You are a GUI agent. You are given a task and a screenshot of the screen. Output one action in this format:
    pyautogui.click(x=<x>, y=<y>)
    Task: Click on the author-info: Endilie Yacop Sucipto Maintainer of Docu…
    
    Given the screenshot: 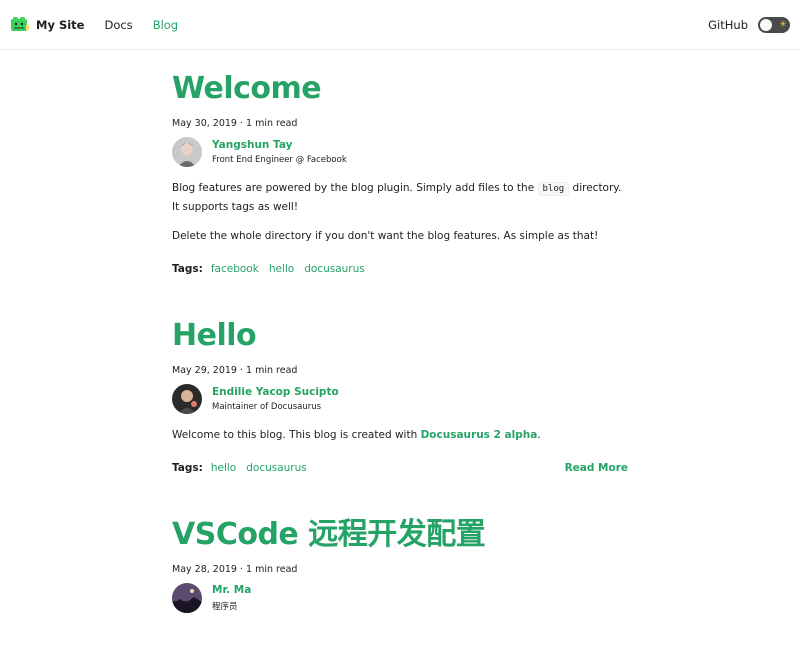 What is the action you would take?
    pyautogui.click(x=275, y=399)
    